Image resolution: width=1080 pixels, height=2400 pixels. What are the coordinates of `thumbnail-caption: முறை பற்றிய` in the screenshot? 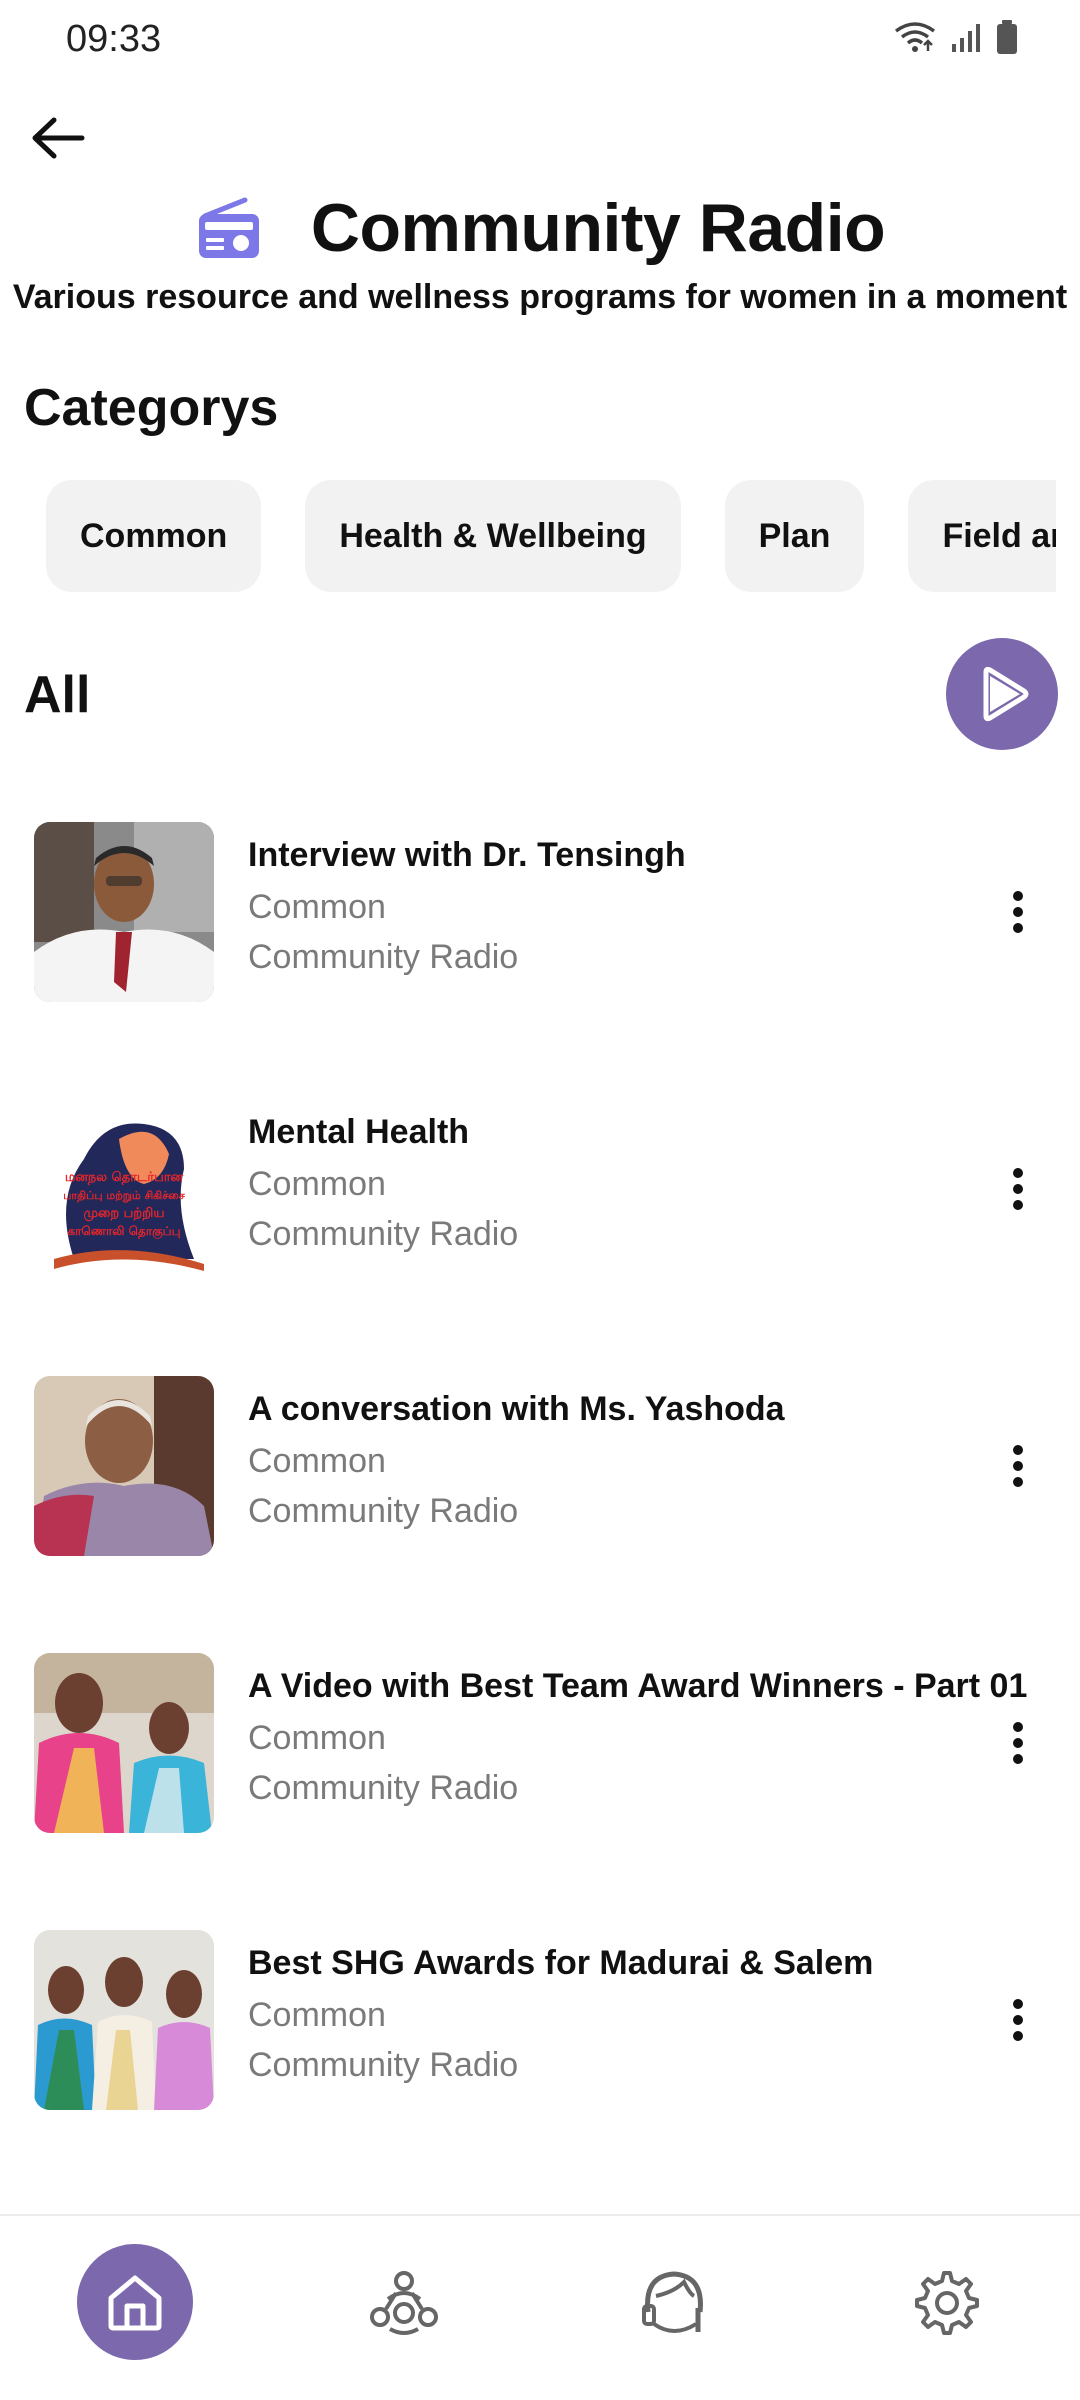 It's located at (124, 1213).